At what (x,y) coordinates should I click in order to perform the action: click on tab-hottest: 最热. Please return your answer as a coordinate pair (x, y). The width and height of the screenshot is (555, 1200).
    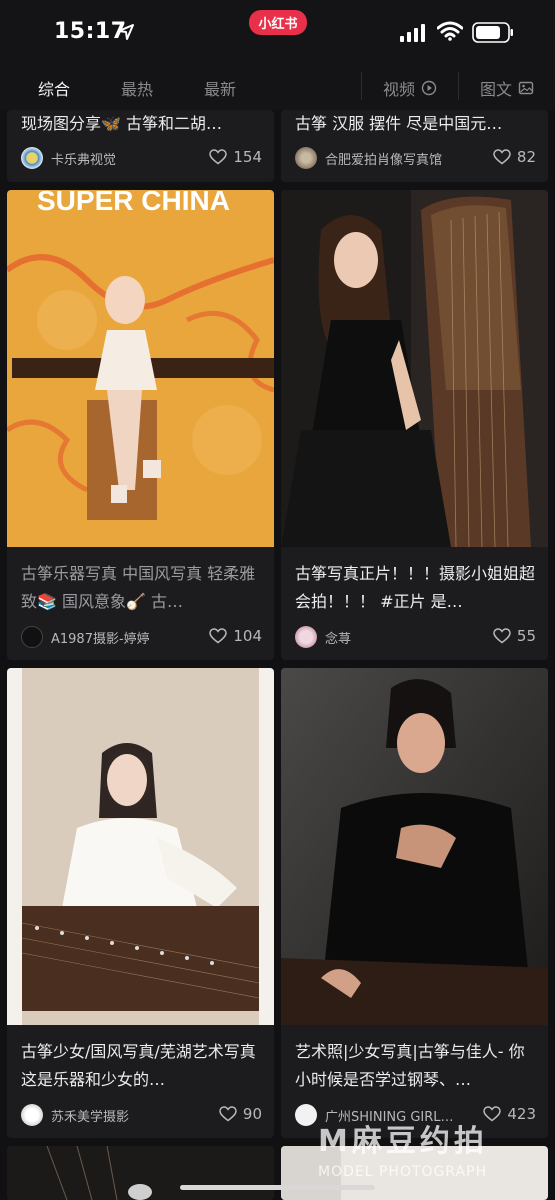
    Looking at the image, I should click on (137, 88).